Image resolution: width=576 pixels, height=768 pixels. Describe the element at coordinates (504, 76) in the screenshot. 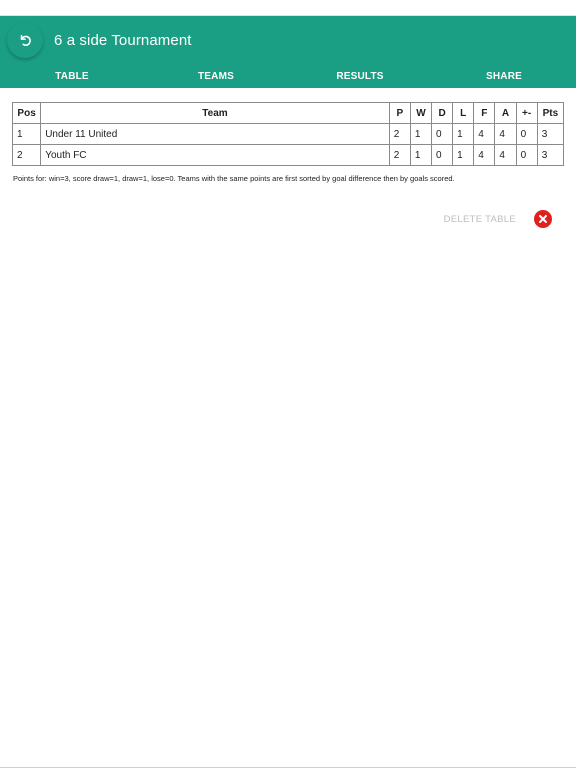

I see `tab-share: SHARE` at that location.